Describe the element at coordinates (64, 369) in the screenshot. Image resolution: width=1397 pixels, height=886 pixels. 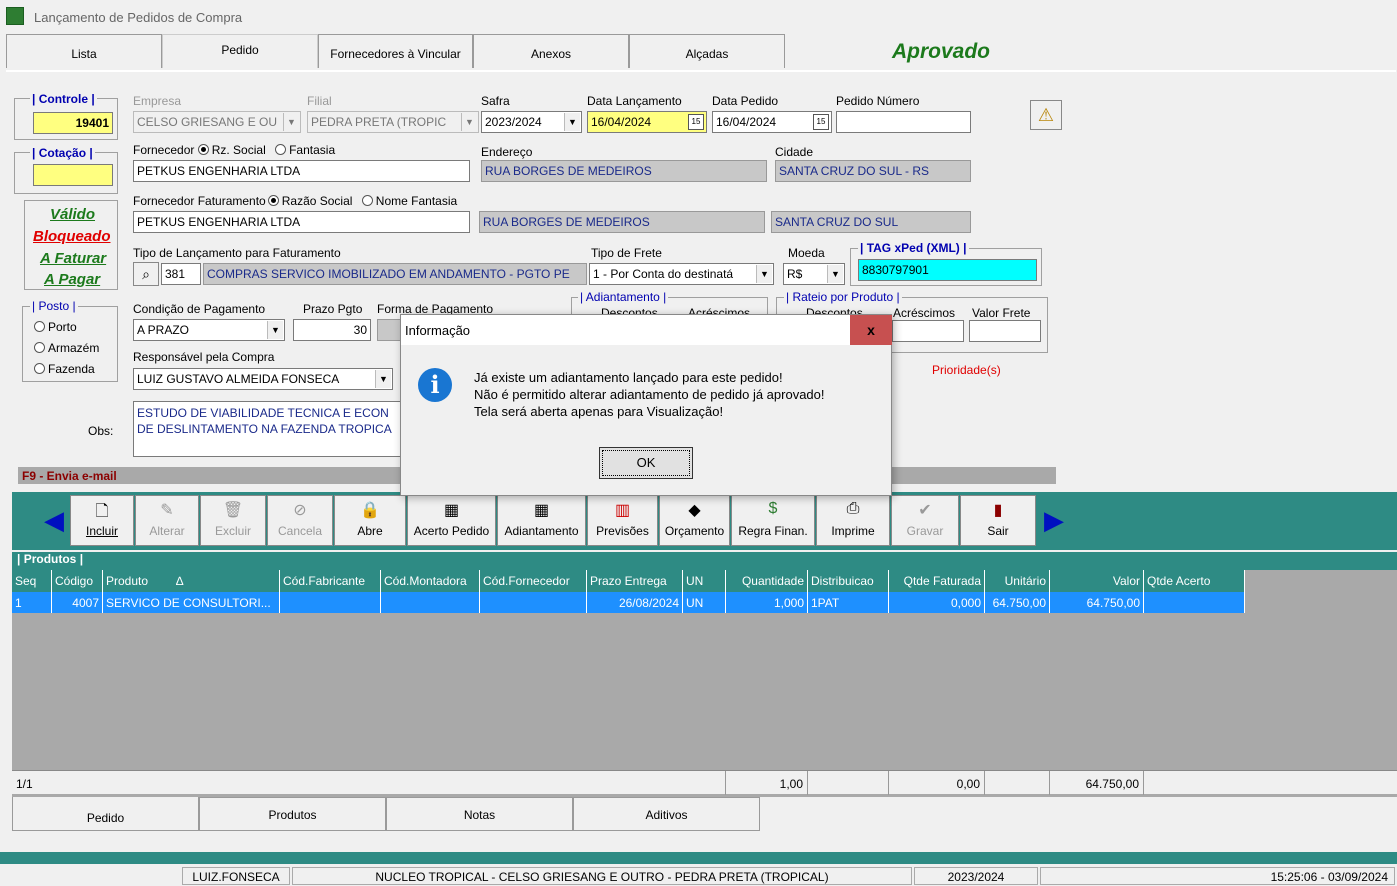
I see `posto-fazenda-radio: Fazenda` at that location.